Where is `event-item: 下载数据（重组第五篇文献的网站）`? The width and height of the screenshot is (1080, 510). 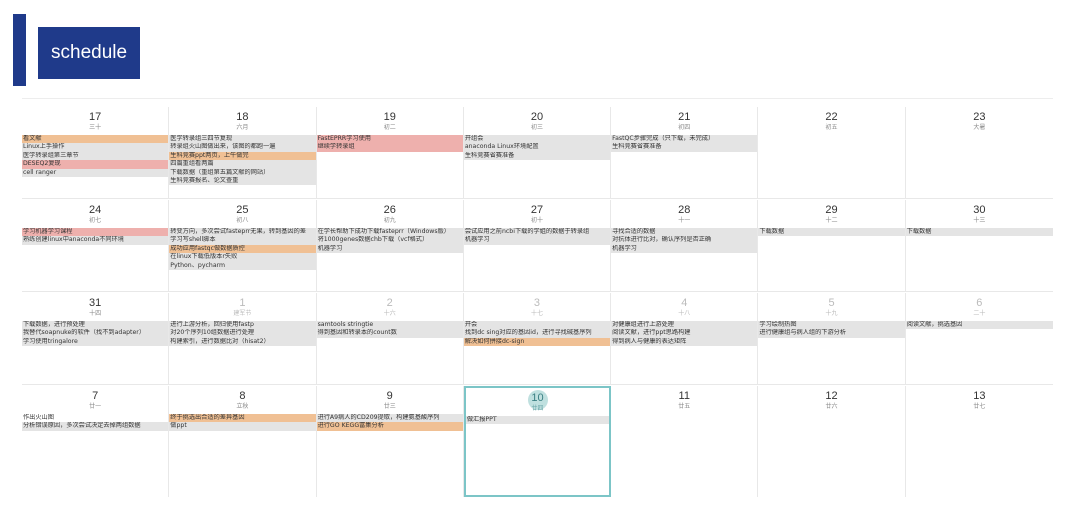 event-item: 下载数据（重组第五篇文献的网站） is located at coordinates (242, 172).